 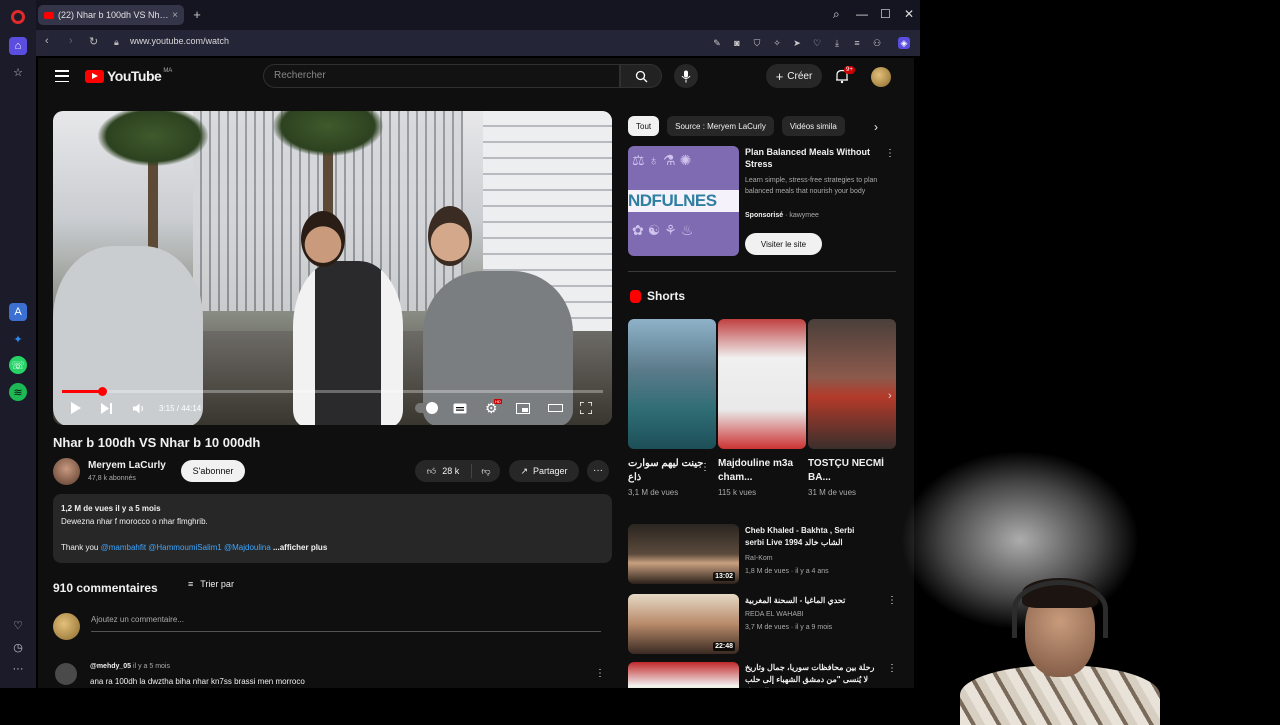 What do you see at coordinates (106, 408) in the screenshot?
I see `next-button` at bounding box center [106, 408].